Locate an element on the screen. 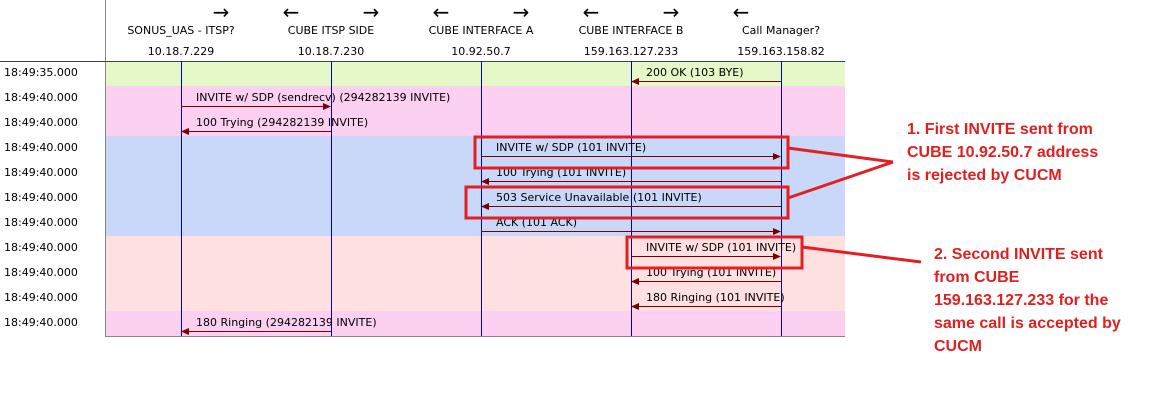  participant-name: CUBE INTERFACE B is located at coordinates (631, 30).